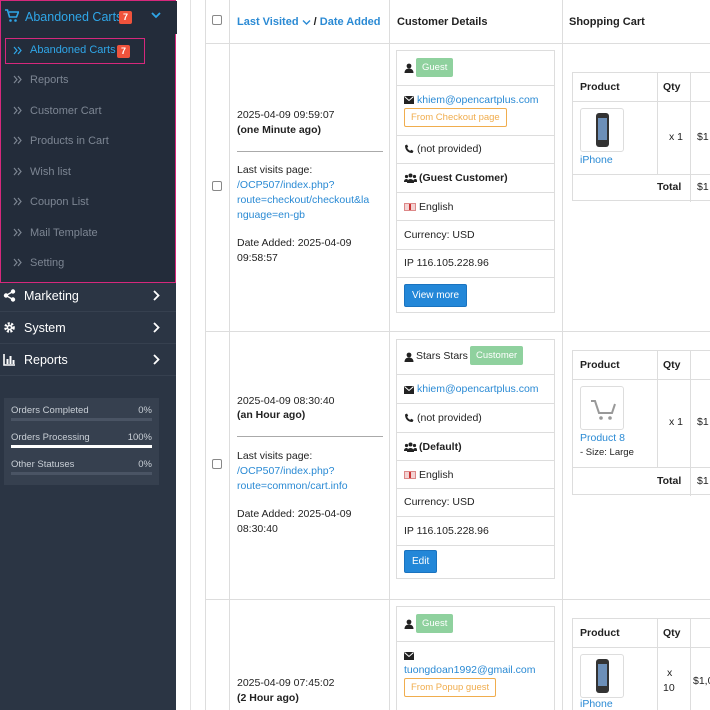 This screenshot has height=710, width=710. What do you see at coordinates (600, 365) in the screenshot?
I see `cart-product-header: Product` at bounding box center [600, 365].